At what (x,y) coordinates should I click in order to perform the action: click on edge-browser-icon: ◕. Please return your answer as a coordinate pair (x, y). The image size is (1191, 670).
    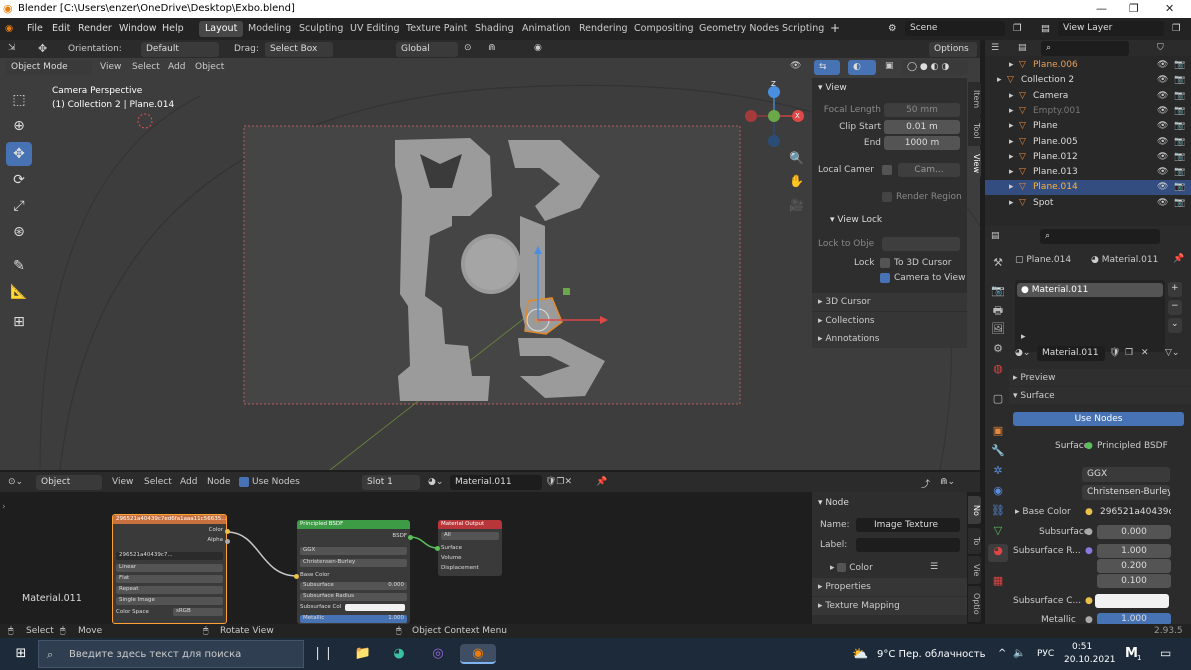
    Looking at the image, I should click on (399, 654).